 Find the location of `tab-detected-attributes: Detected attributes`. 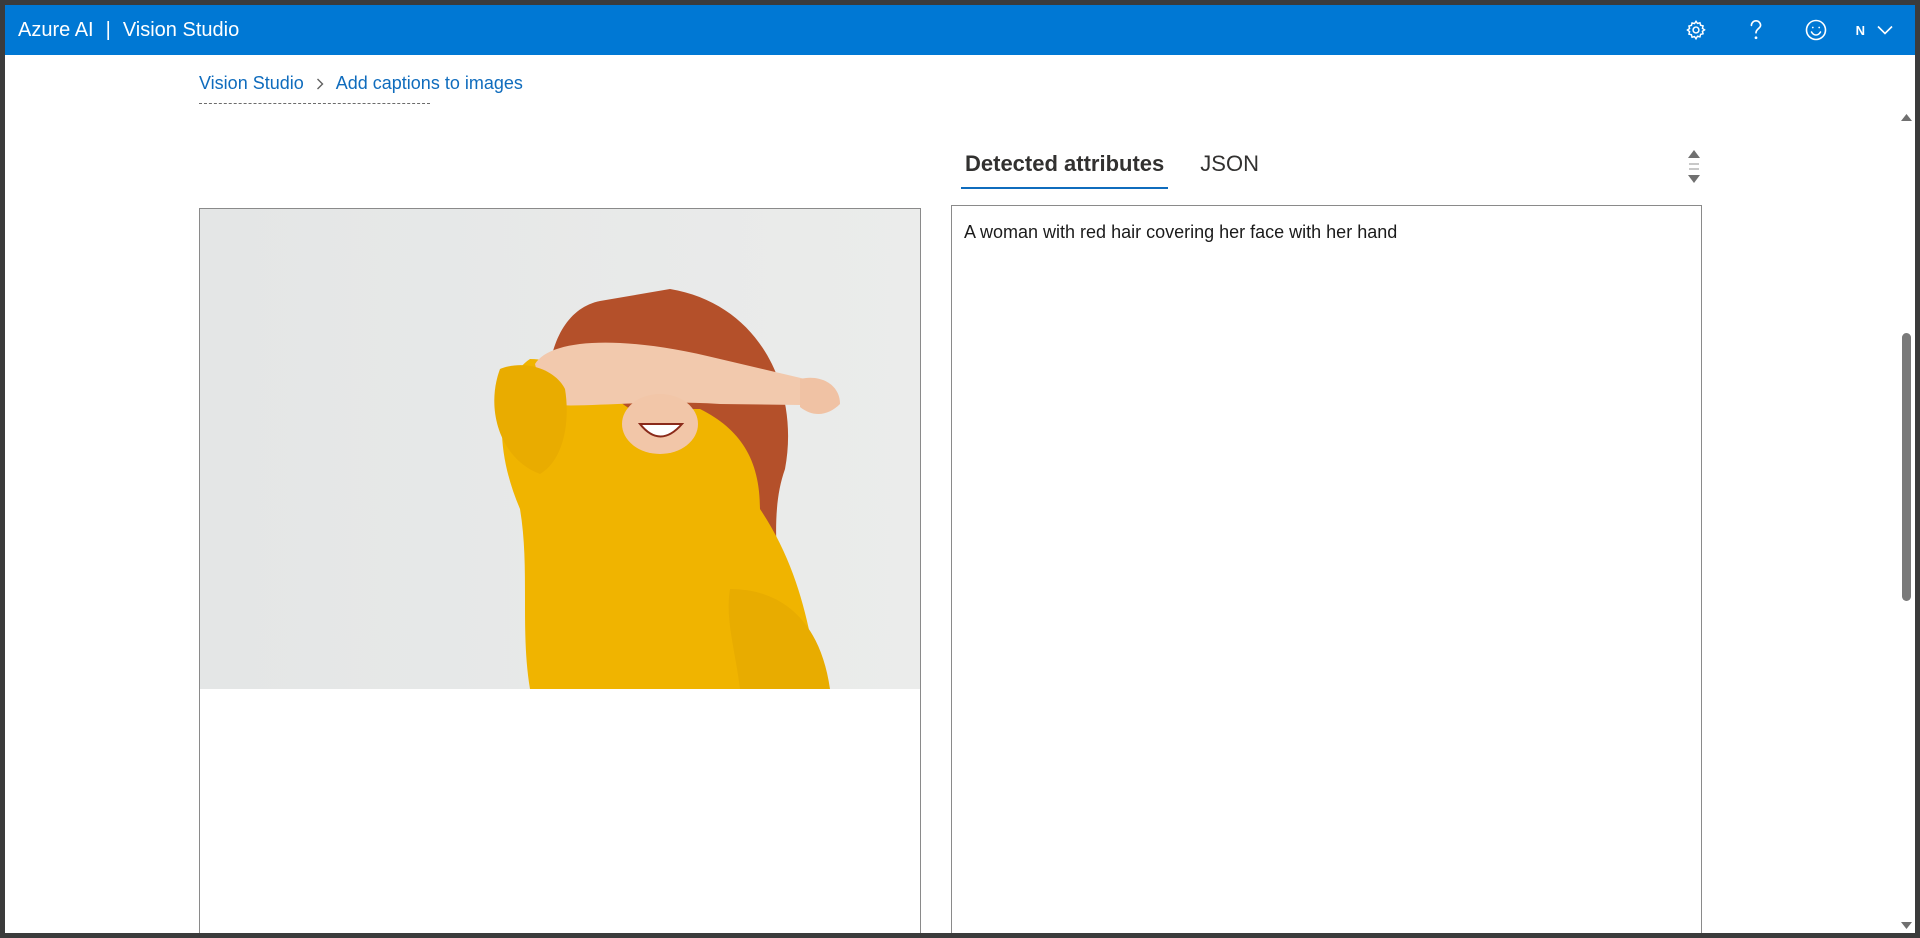

tab-detected-attributes: Detected attributes is located at coordinates (1065, 167).